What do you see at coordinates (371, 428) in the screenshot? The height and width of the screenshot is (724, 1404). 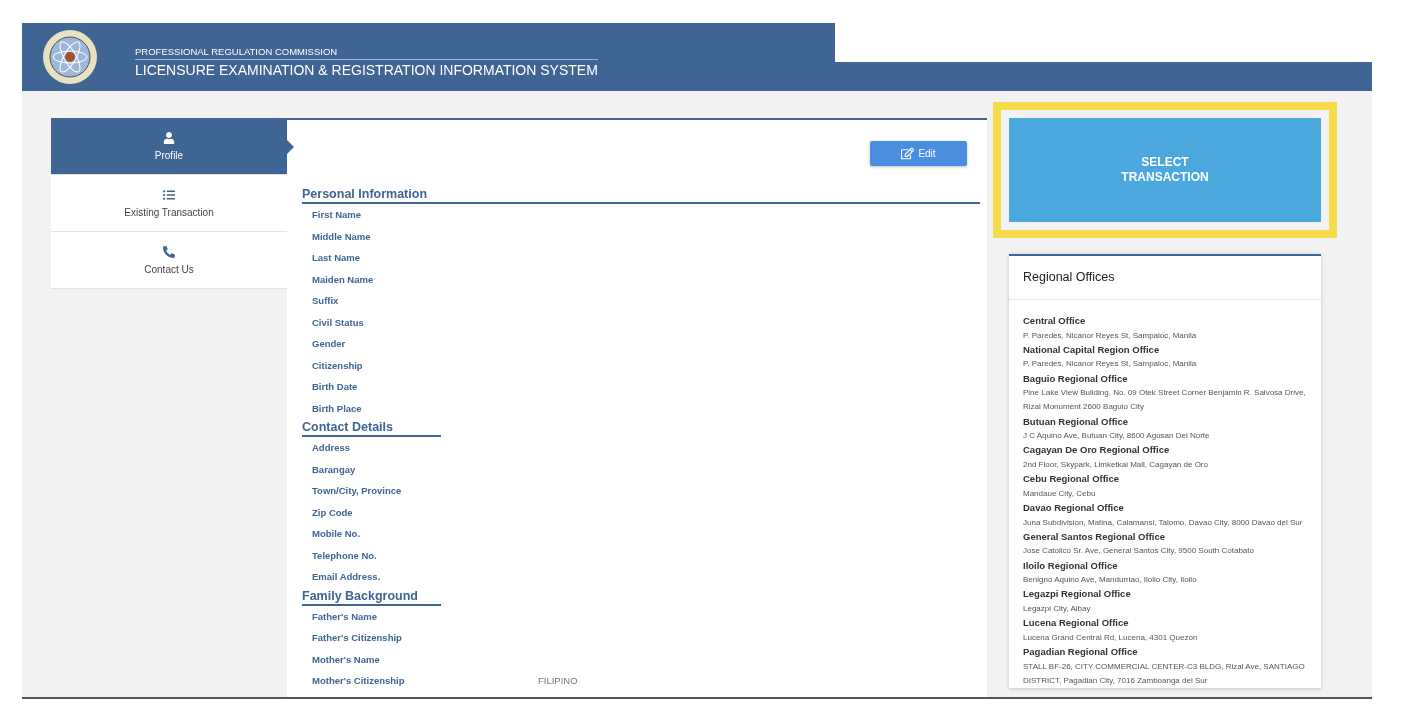 I see `section-title: Contact Details` at bounding box center [371, 428].